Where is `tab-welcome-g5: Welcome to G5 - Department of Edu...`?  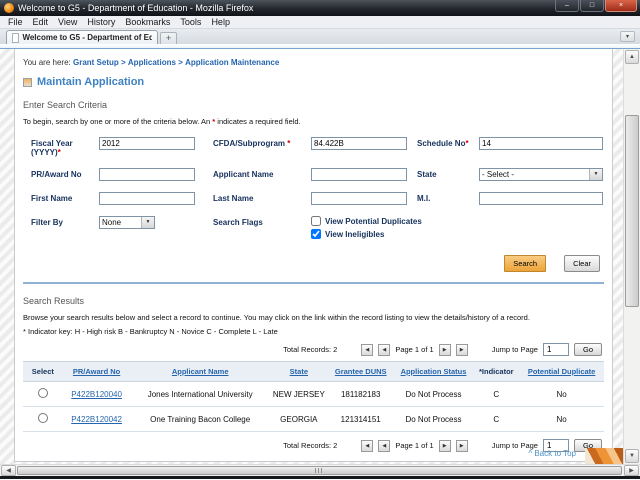 tab-welcome-g5: Welcome to G5 - Department of Edu... is located at coordinates (82, 37).